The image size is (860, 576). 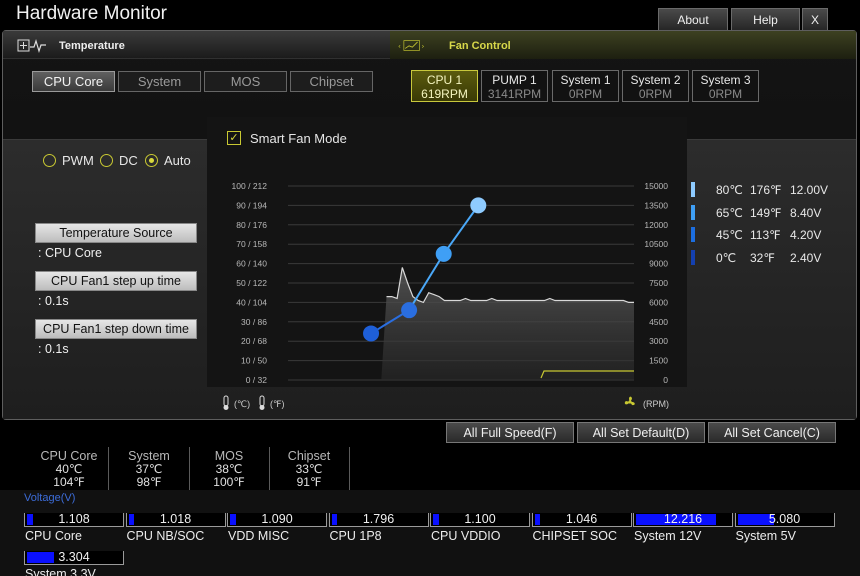 I want to click on mode-pwm-radio: PWM, so click(x=68, y=160).